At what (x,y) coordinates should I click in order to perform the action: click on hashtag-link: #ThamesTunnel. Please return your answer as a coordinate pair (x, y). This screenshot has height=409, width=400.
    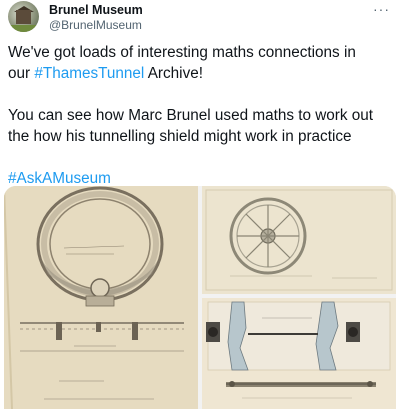
    Looking at the image, I should click on (89, 73).